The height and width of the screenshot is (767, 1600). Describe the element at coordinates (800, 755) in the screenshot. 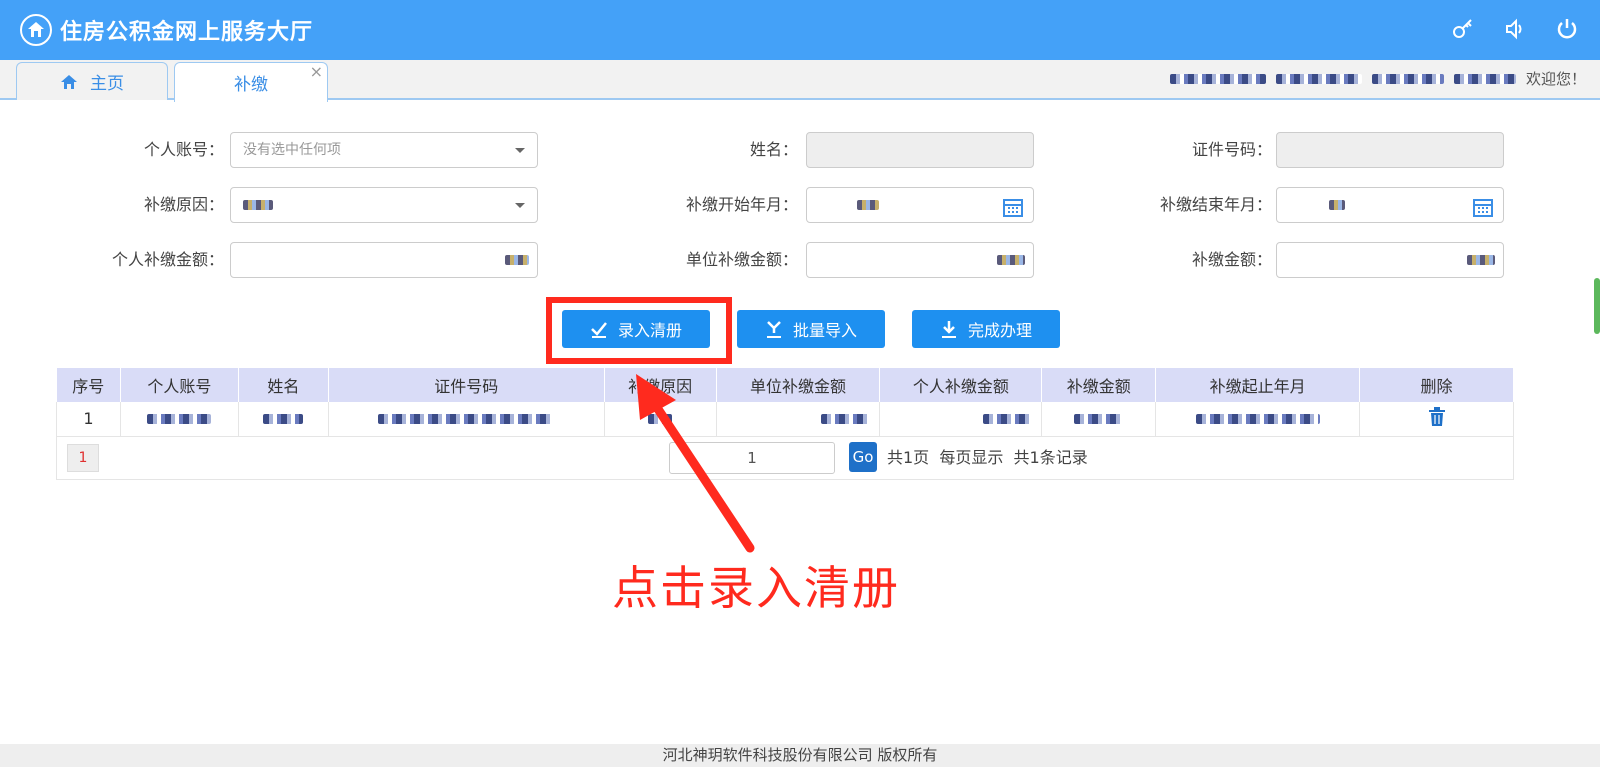

I see `footer-copyright: 河北神玥软件科技股份有限公司 版权所有` at that location.